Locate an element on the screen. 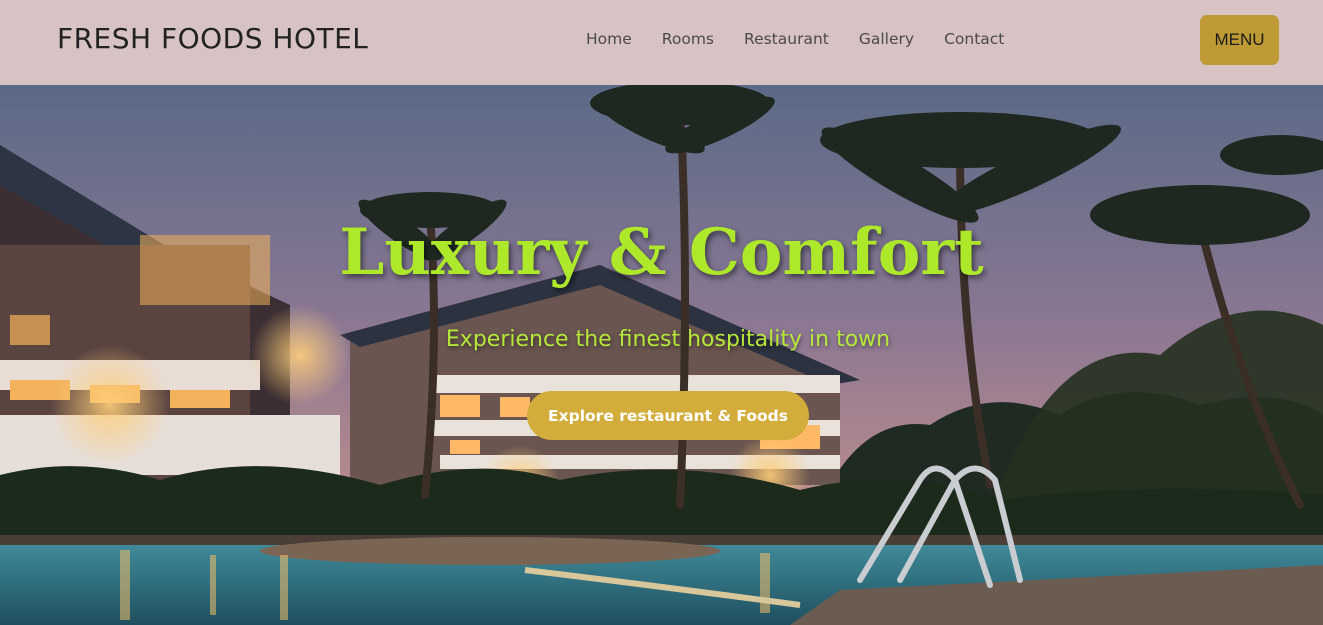 The width and height of the screenshot is (1323, 625). nav-rooms: Rooms is located at coordinates (688, 39).